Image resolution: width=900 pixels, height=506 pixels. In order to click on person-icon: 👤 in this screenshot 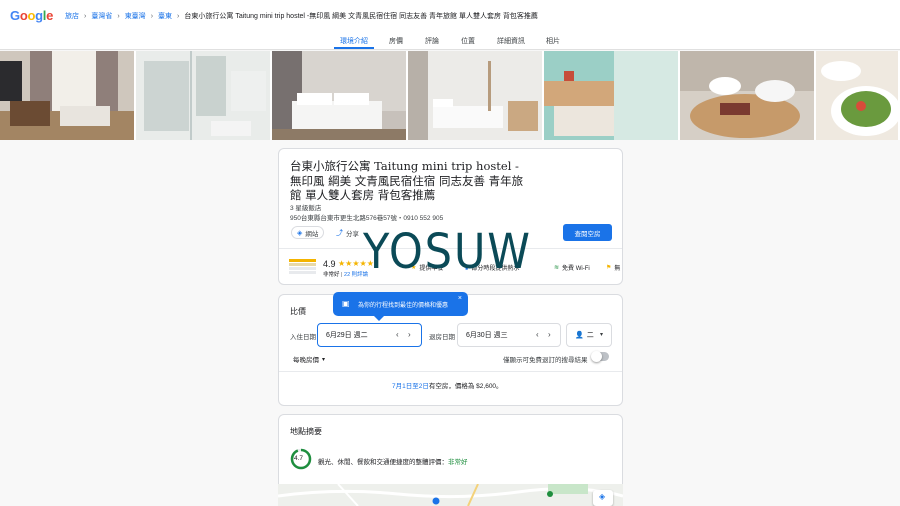, I will do `click(579, 335)`.